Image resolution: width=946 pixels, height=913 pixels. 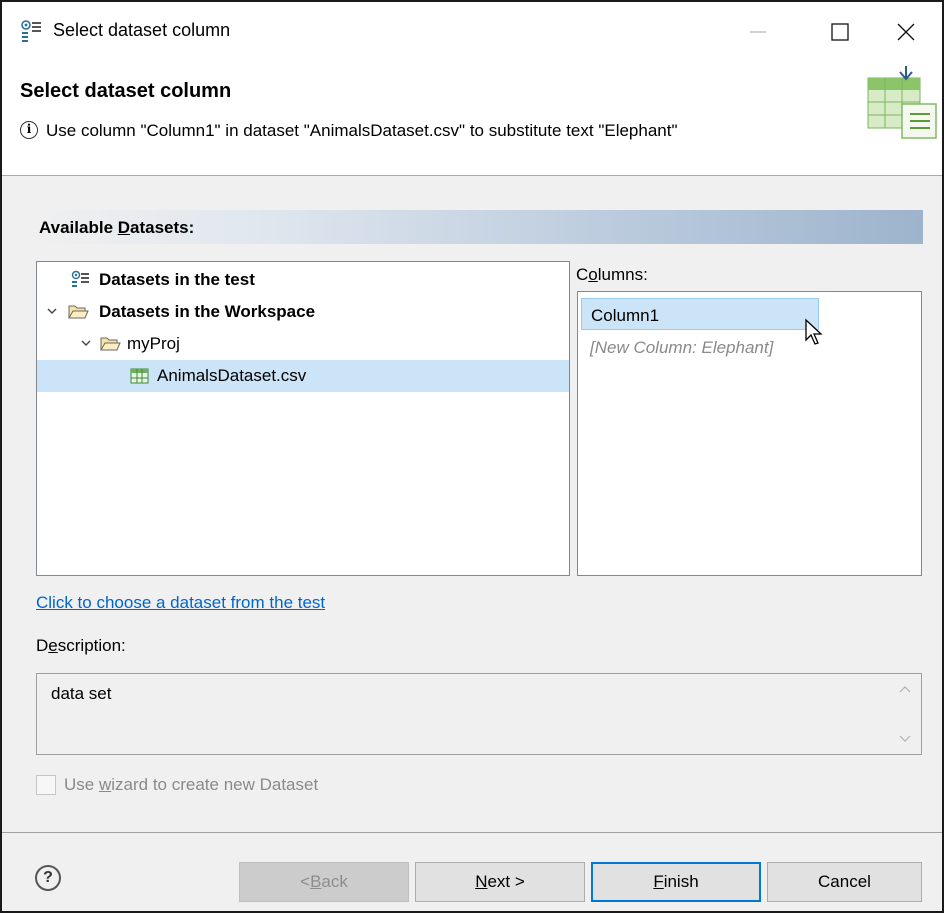 What do you see at coordinates (191, 784) in the screenshot?
I see `use-wizard-label: Use wizard to create new Dataset` at bounding box center [191, 784].